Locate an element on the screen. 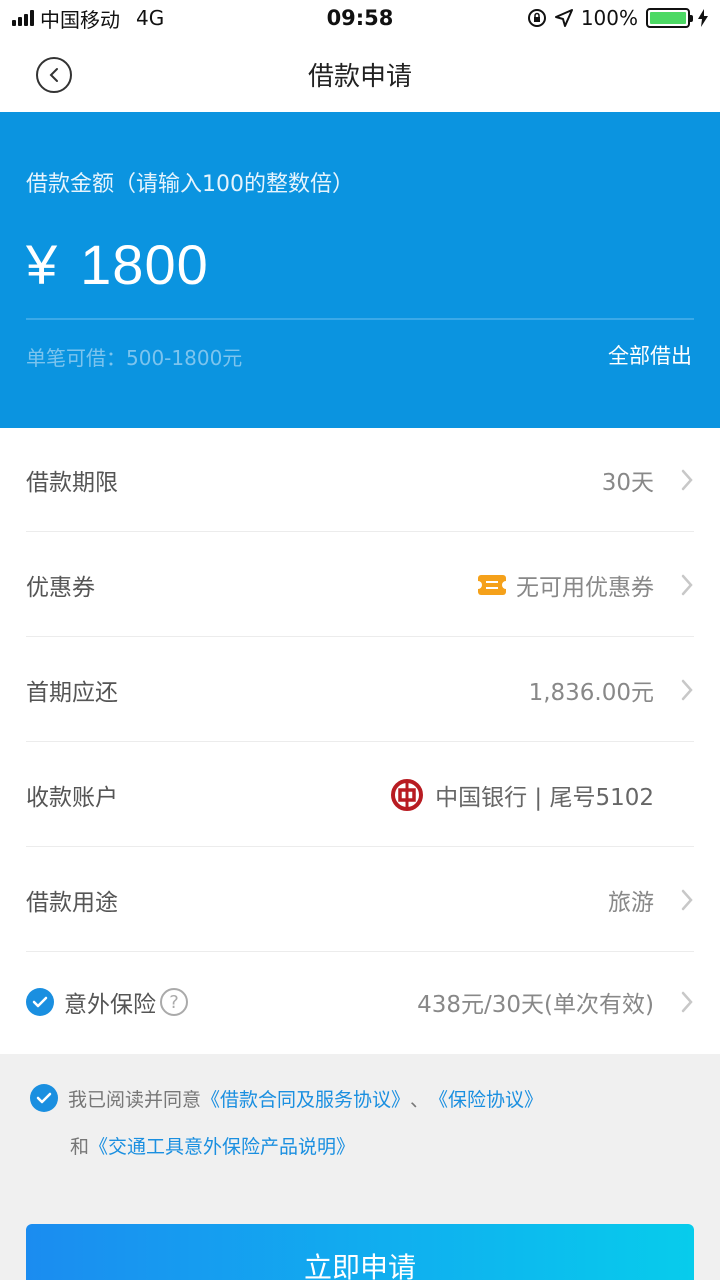  rotation-lock-icon is located at coordinates (536, 18).